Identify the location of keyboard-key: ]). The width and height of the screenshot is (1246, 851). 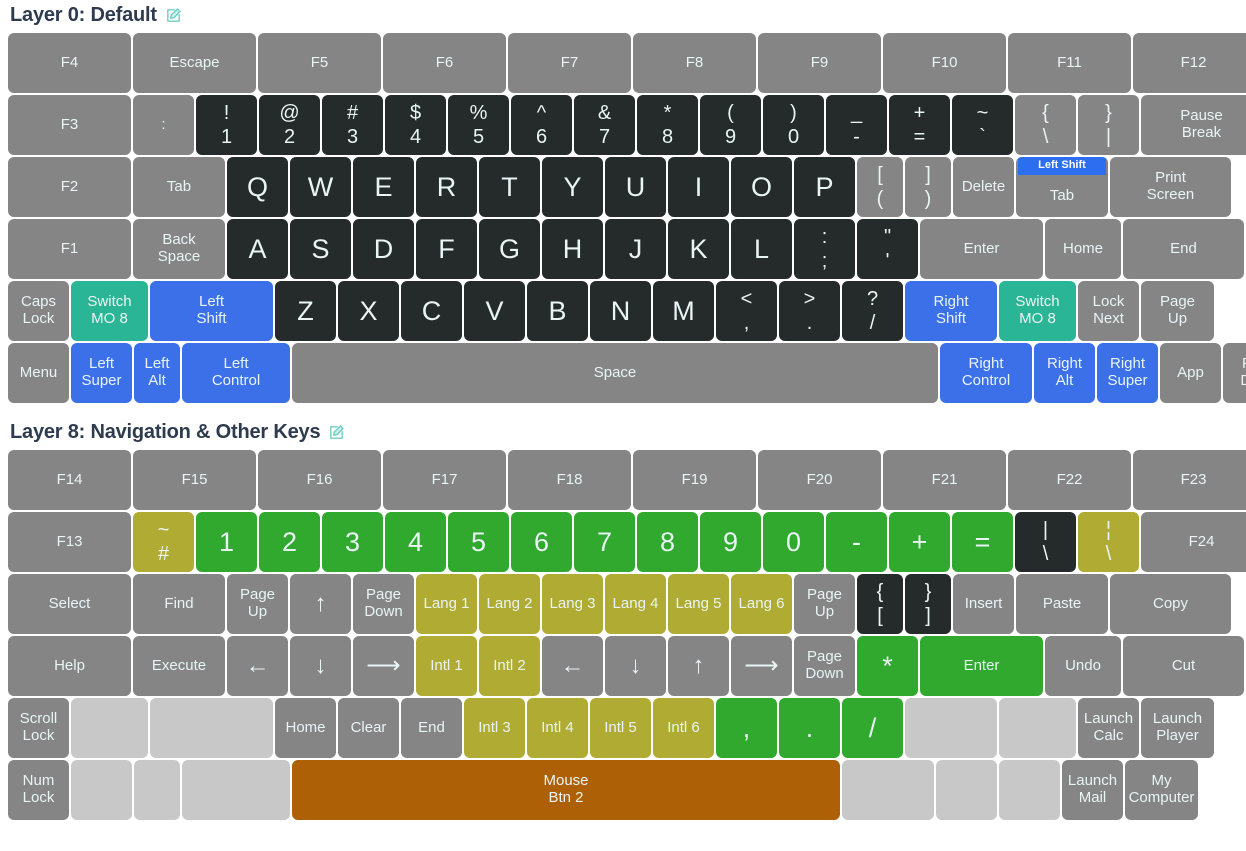
(928, 187).